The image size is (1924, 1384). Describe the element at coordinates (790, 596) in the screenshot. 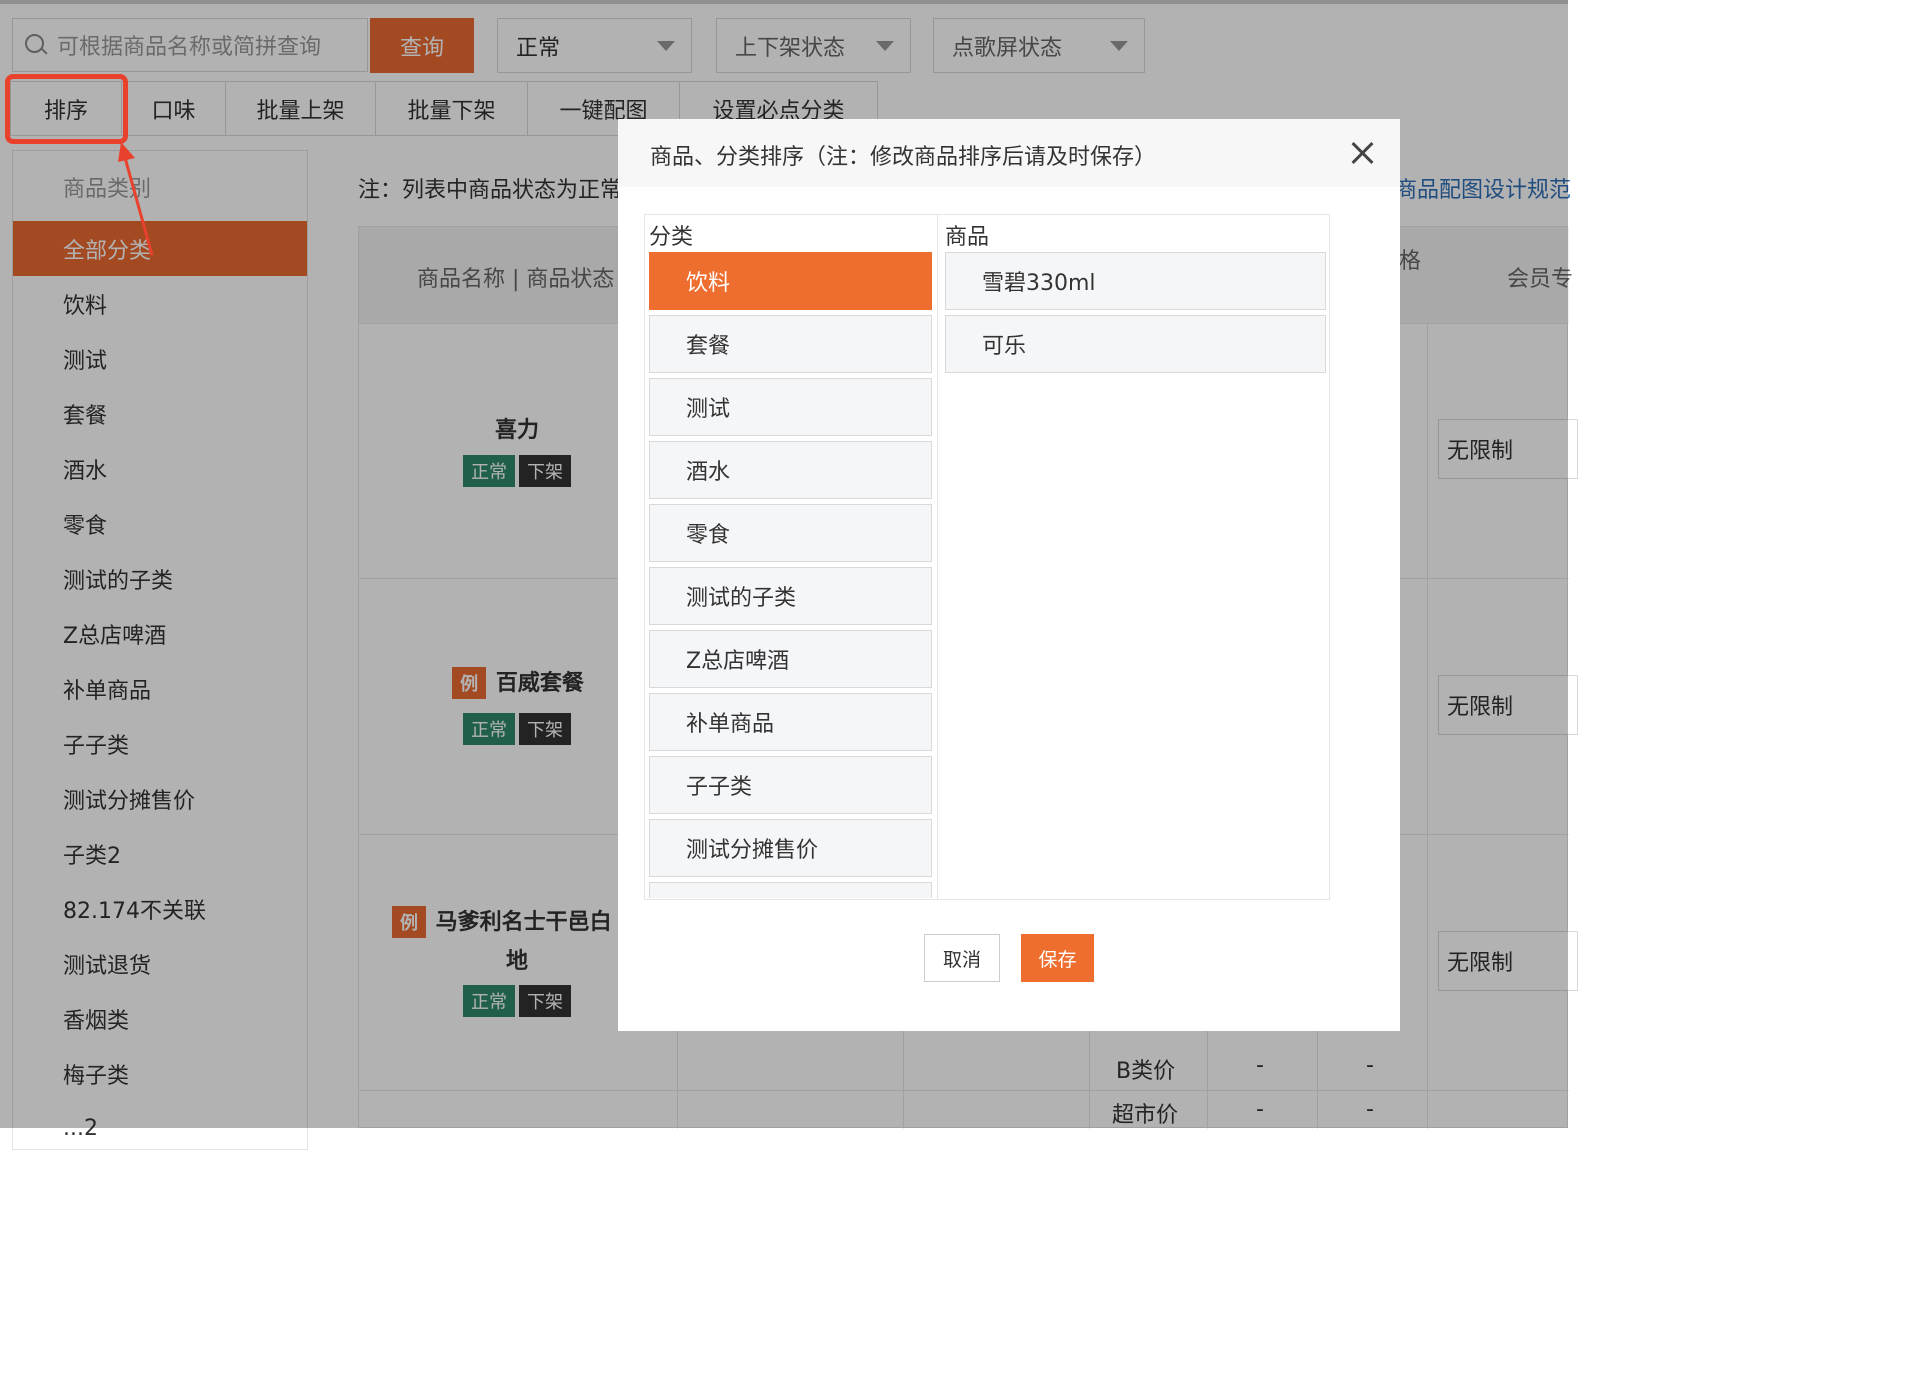

I see `sort-category-item: 测试的子类` at that location.